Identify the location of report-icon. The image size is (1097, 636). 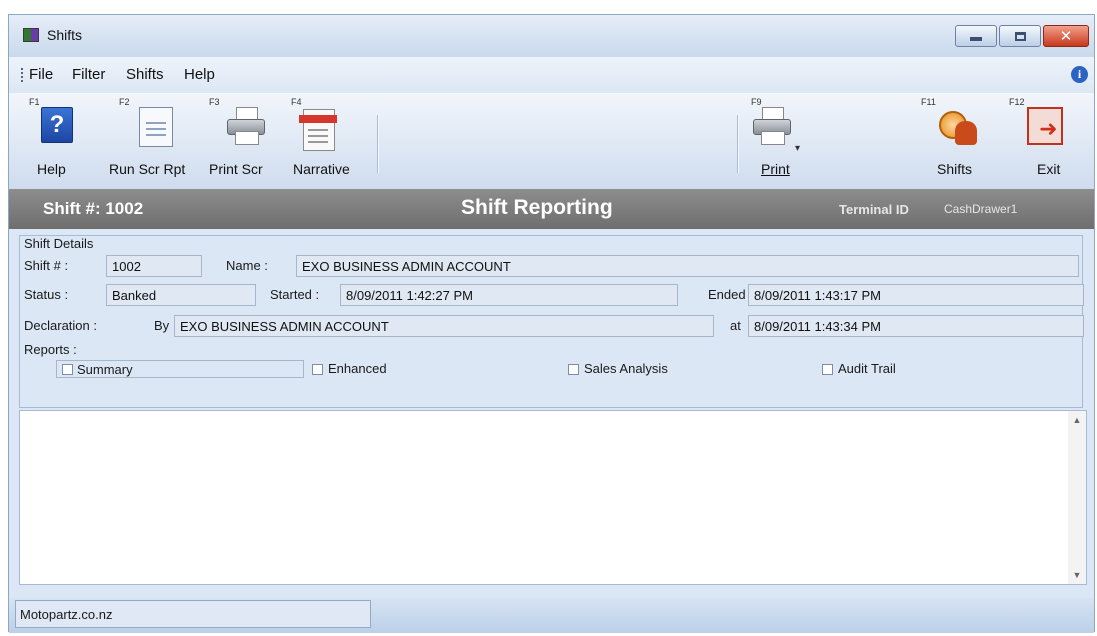
(156, 127).